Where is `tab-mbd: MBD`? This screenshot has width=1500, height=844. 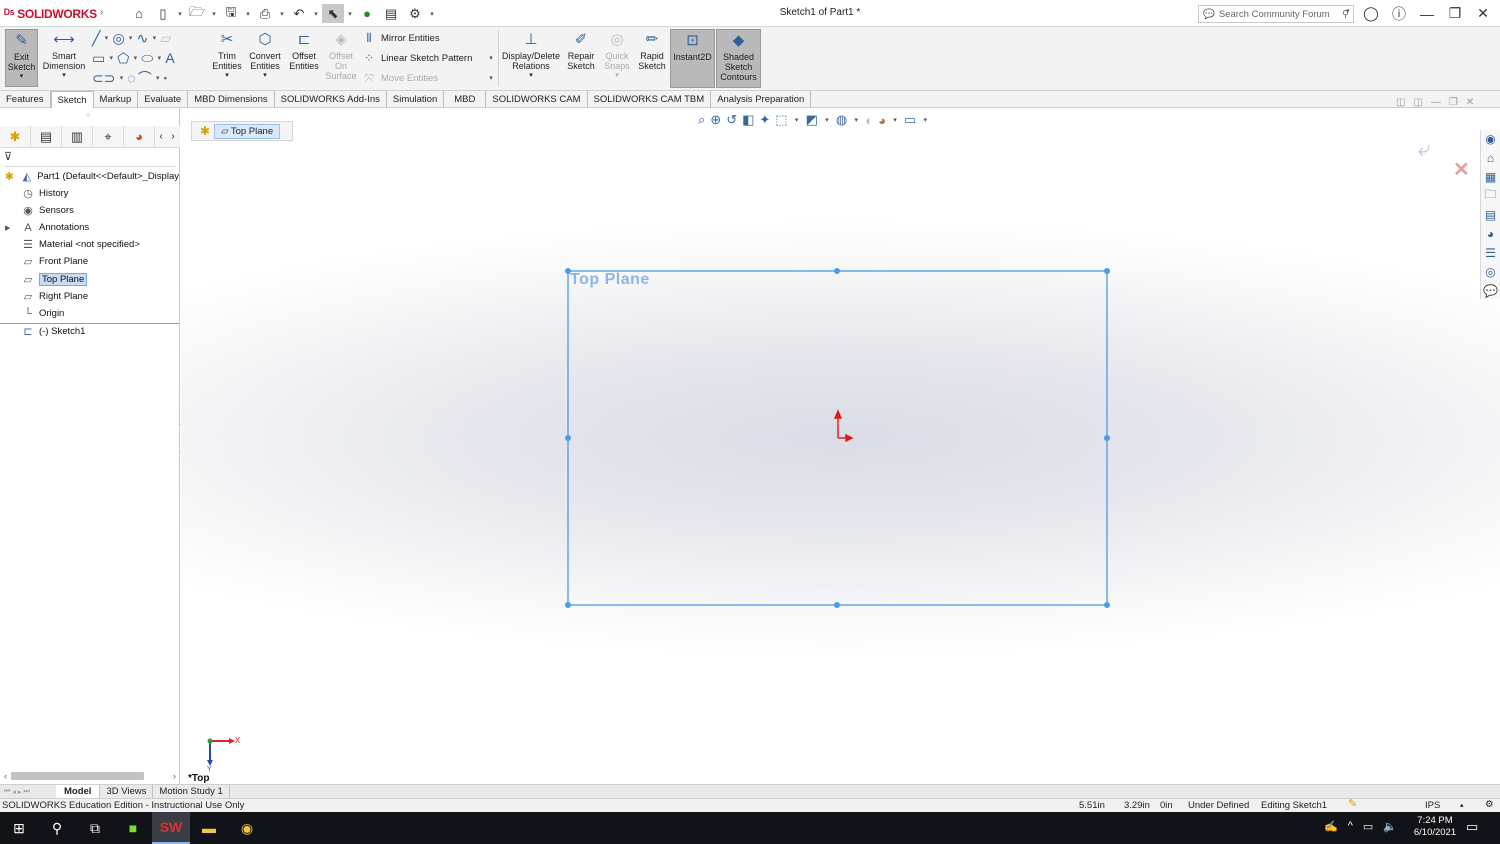 tab-mbd: MBD is located at coordinates (465, 99).